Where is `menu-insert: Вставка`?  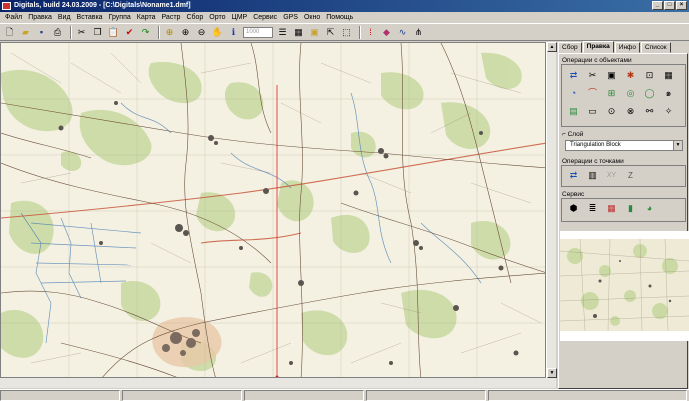 menu-insert: Вставка is located at coordinates (90, 18).